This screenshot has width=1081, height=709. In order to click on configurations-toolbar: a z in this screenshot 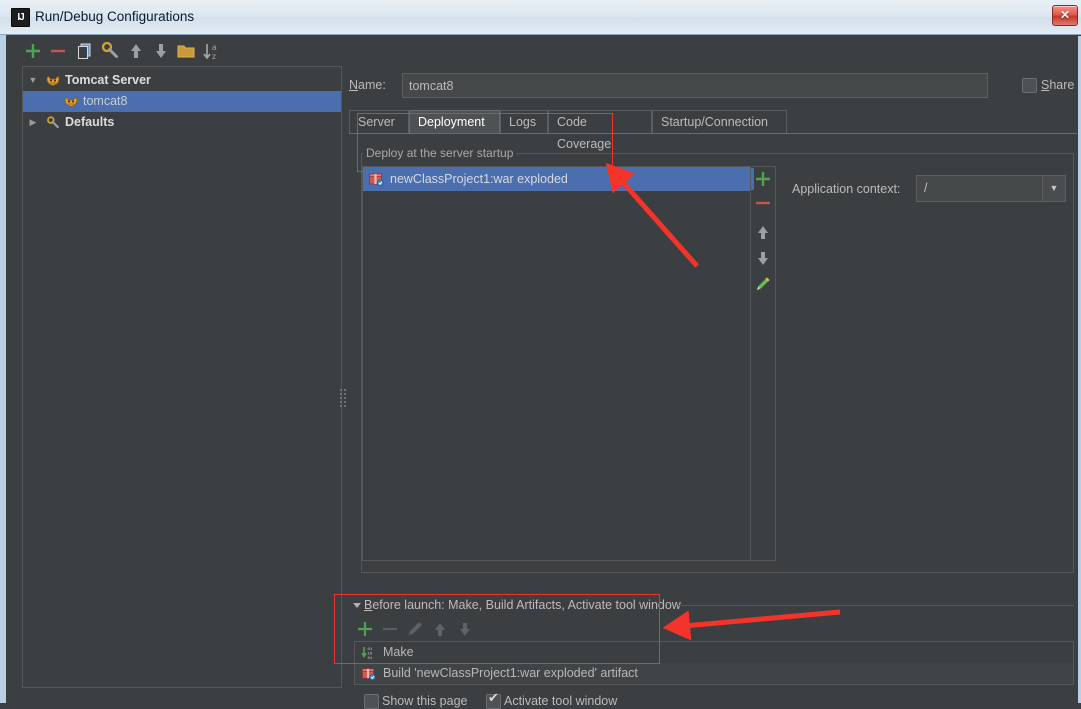, I will do `click(182, 53)`.